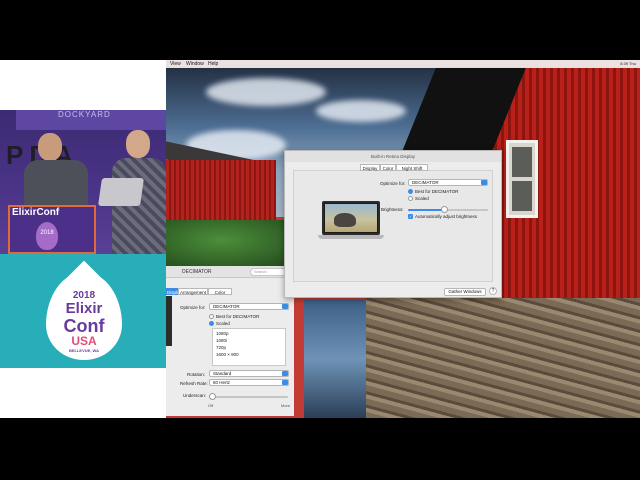 Image resolution: width=640 pixels, height=480 pixels. I want to click on wallpaper-barn-window, so click(522, 179).